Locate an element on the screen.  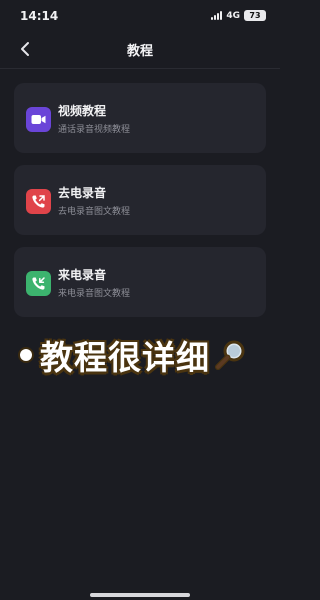
home-indicator is located at coordinates (140, 595).